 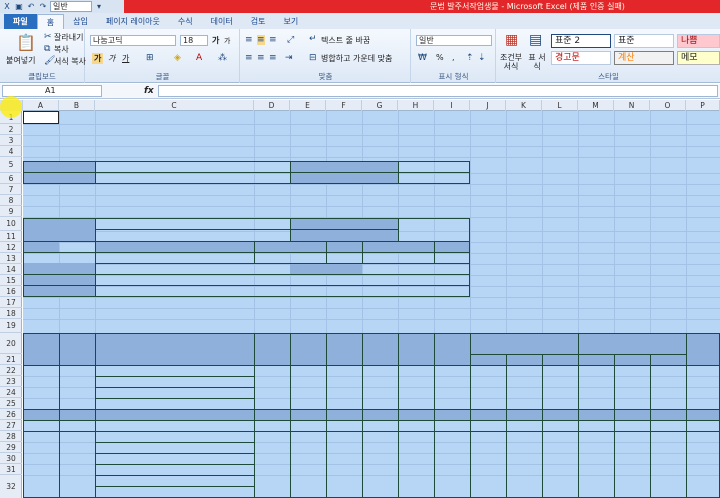 What do you see at coordinates (222, 58) in the screenshot?
I see `phonetic-icon: ⁂` at bounding box center [222, 58].